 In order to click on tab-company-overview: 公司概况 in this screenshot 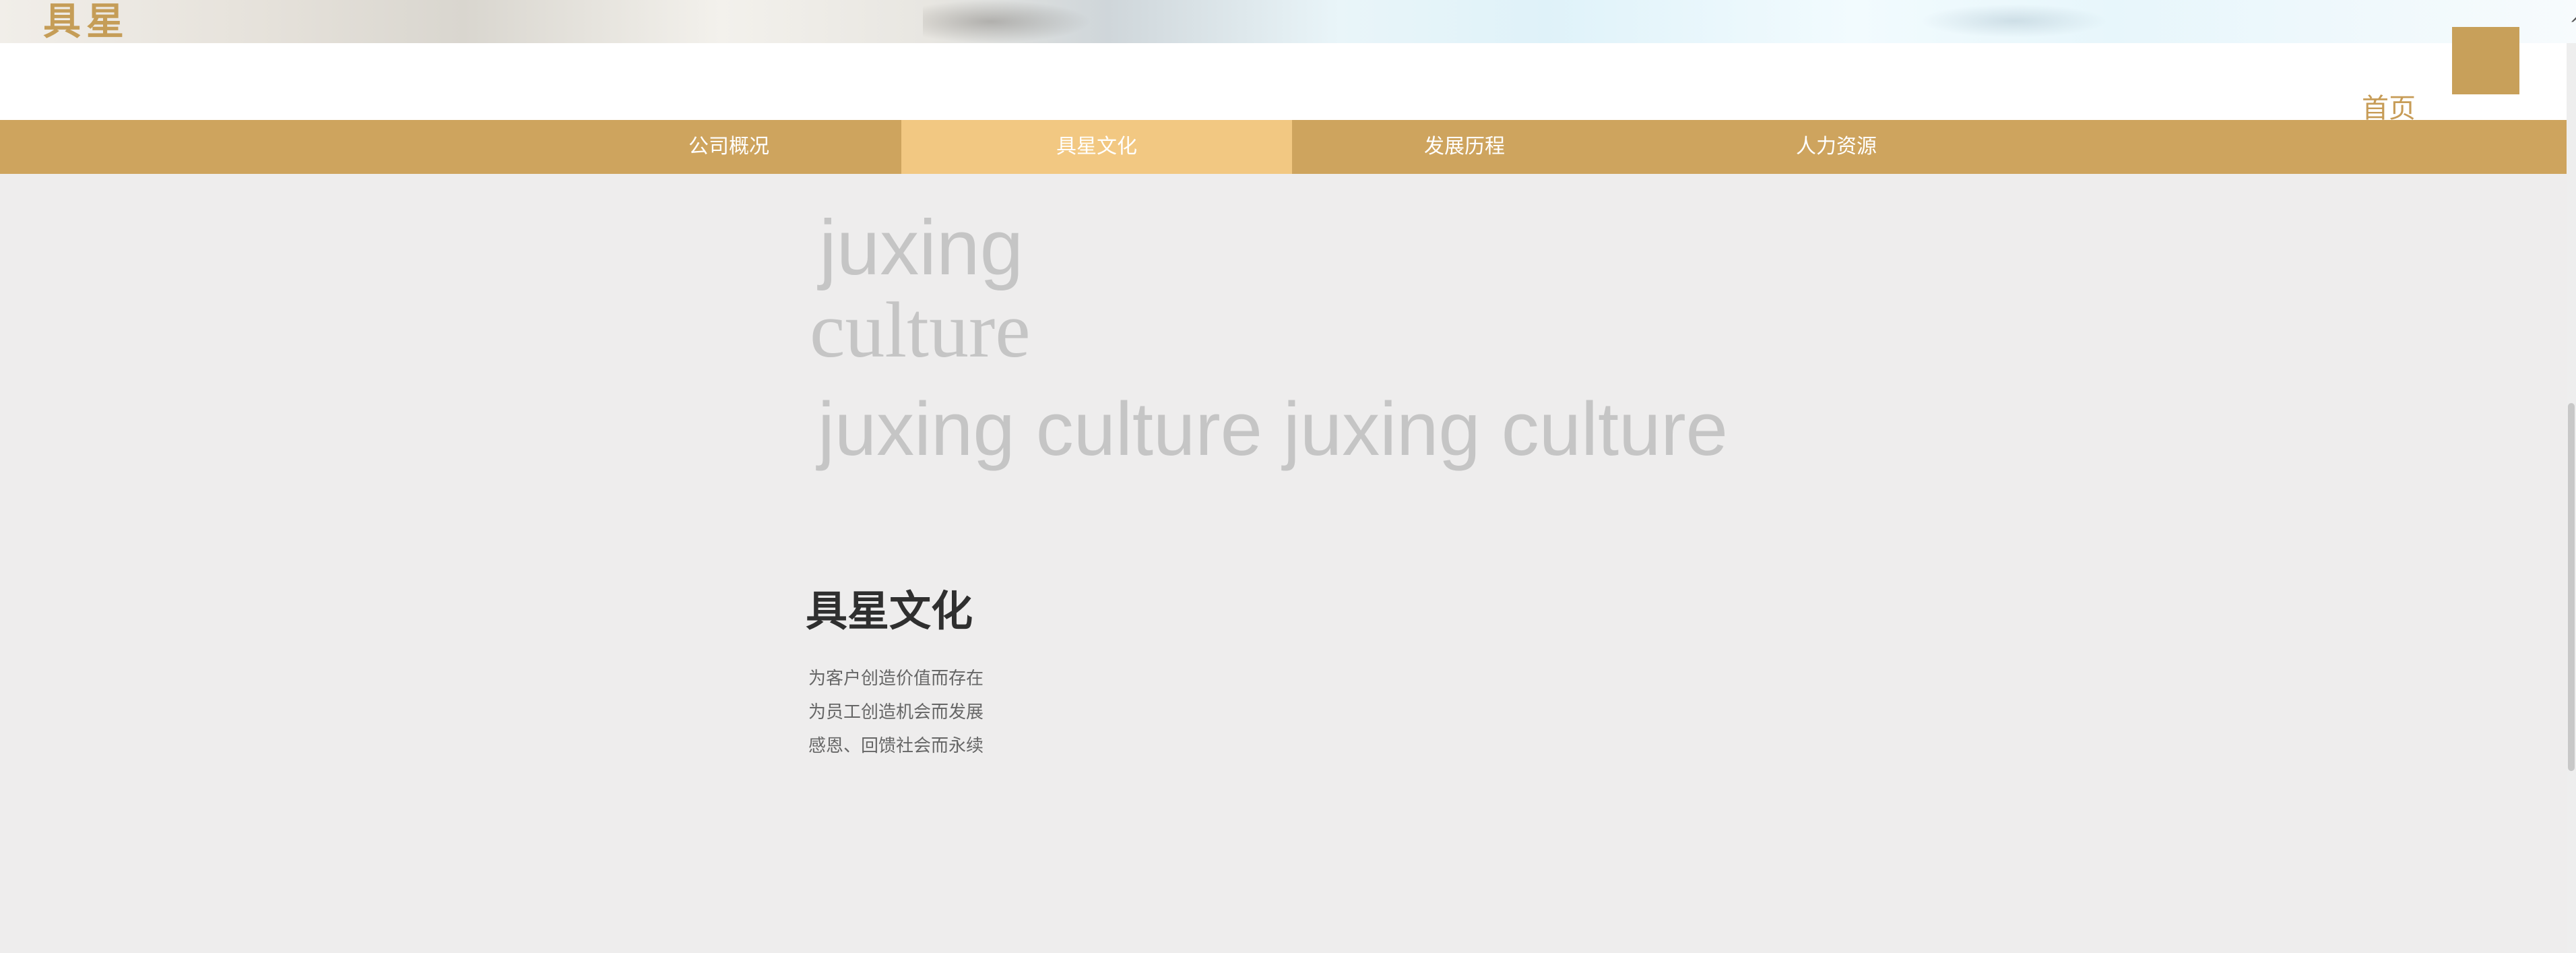, I will do `click(729, 147)`.